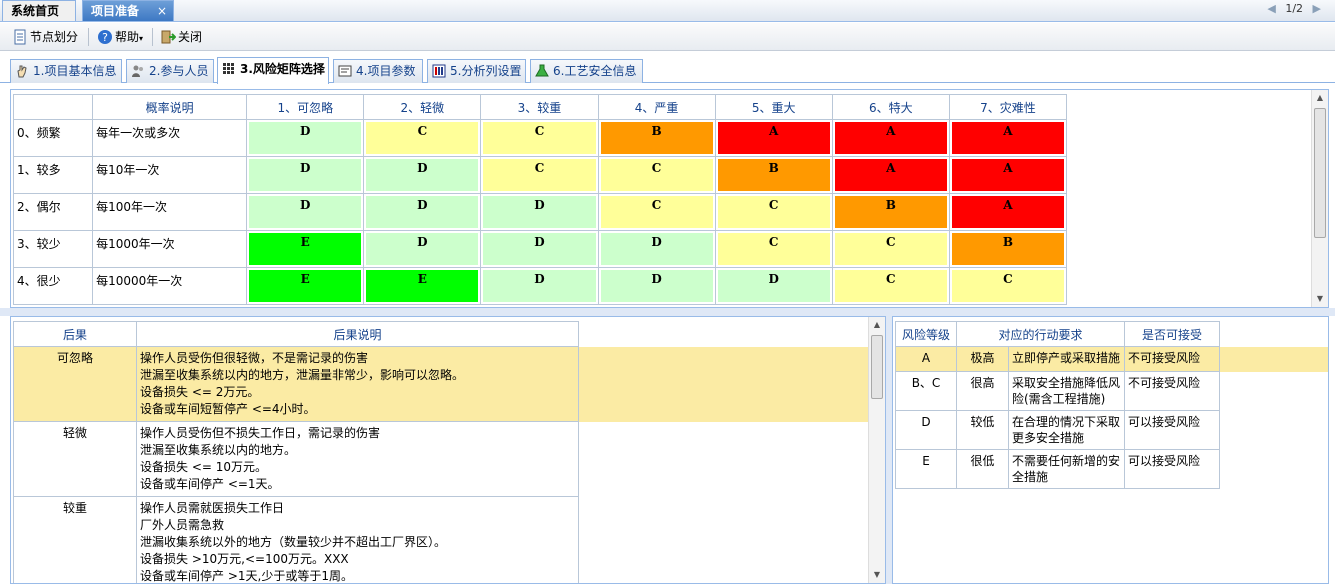 The width and height of the screenshot is (1335, 584). I want to click on pager: ◀ 1/2 ▶, so click(1294, 8).